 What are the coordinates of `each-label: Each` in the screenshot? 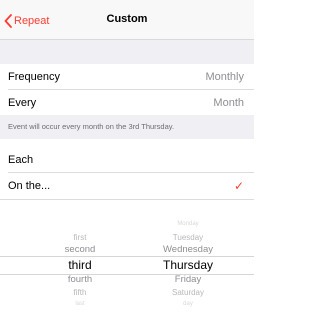 It's located at (21, 160).